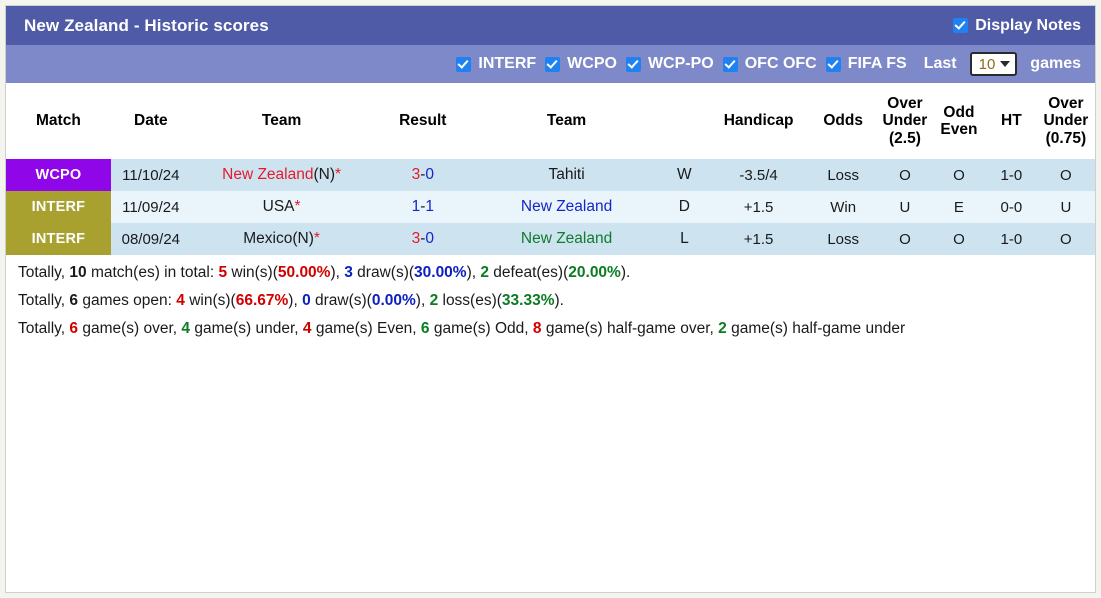  Describe the element at coordinates (1065, 239) in the screenshot. I see `over-under-075-value: O` at that location.